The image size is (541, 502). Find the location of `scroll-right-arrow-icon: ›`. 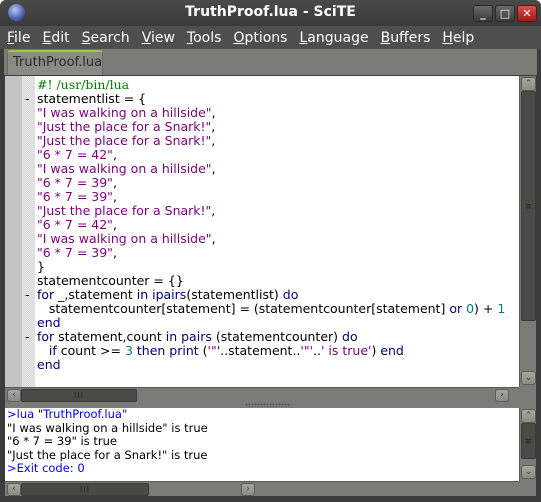

scroll-right-arrow-icon: › is located at coordinates (502, 395).